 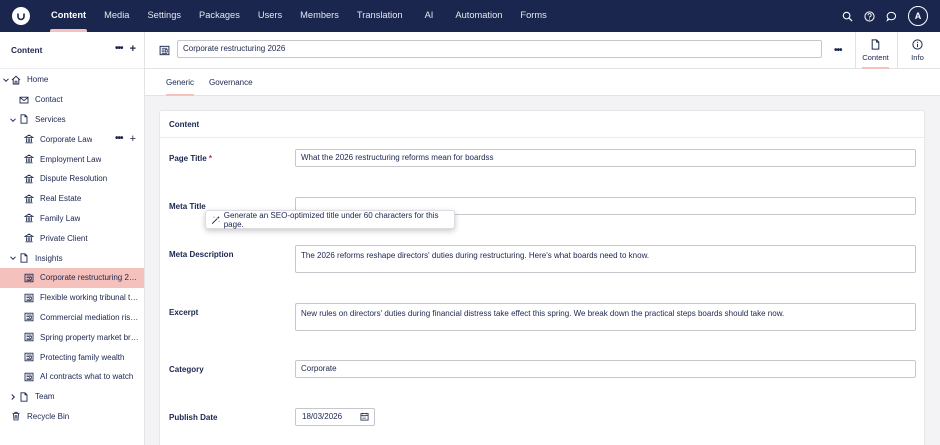 What do you see at coordinates (605, 369) in the screenshot?
I see `category-input: Corporate` at bounding box center [605, 369].